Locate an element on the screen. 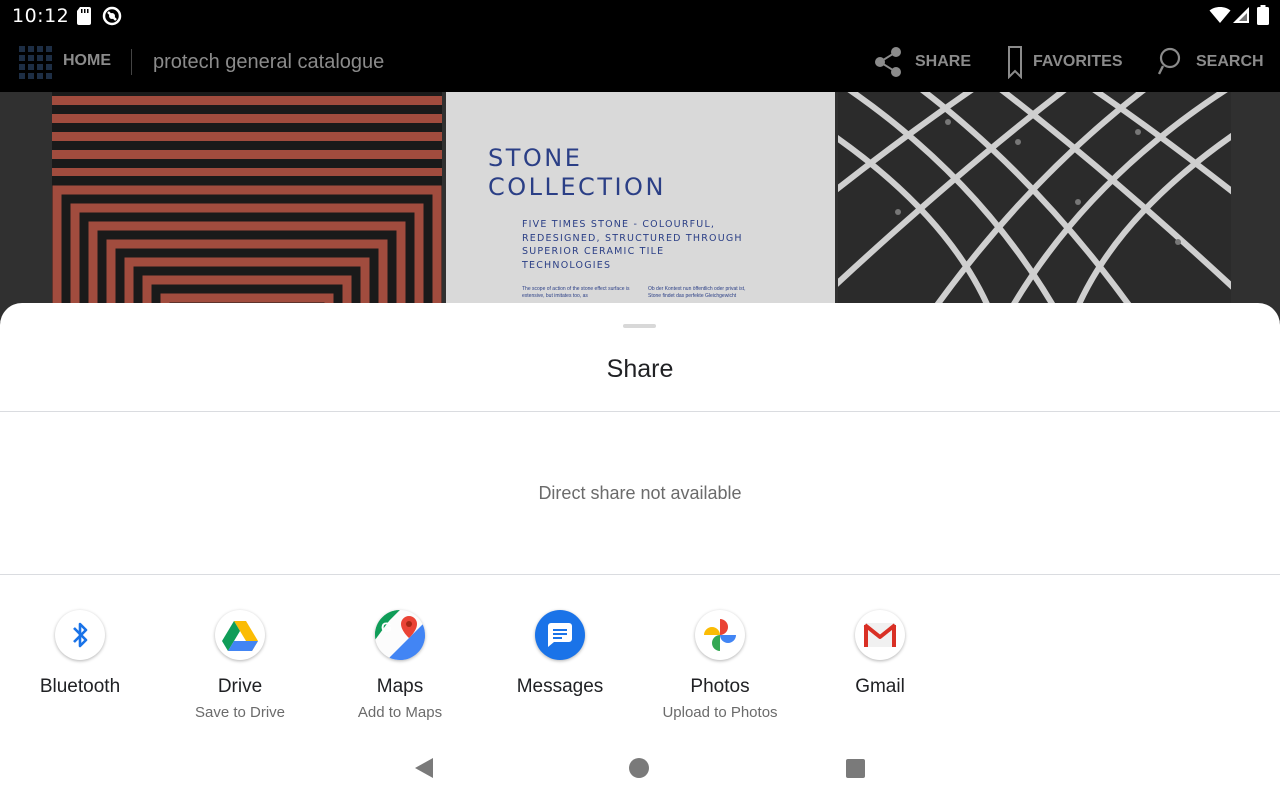  nav-recents-button is located at coordinates (855, 768).